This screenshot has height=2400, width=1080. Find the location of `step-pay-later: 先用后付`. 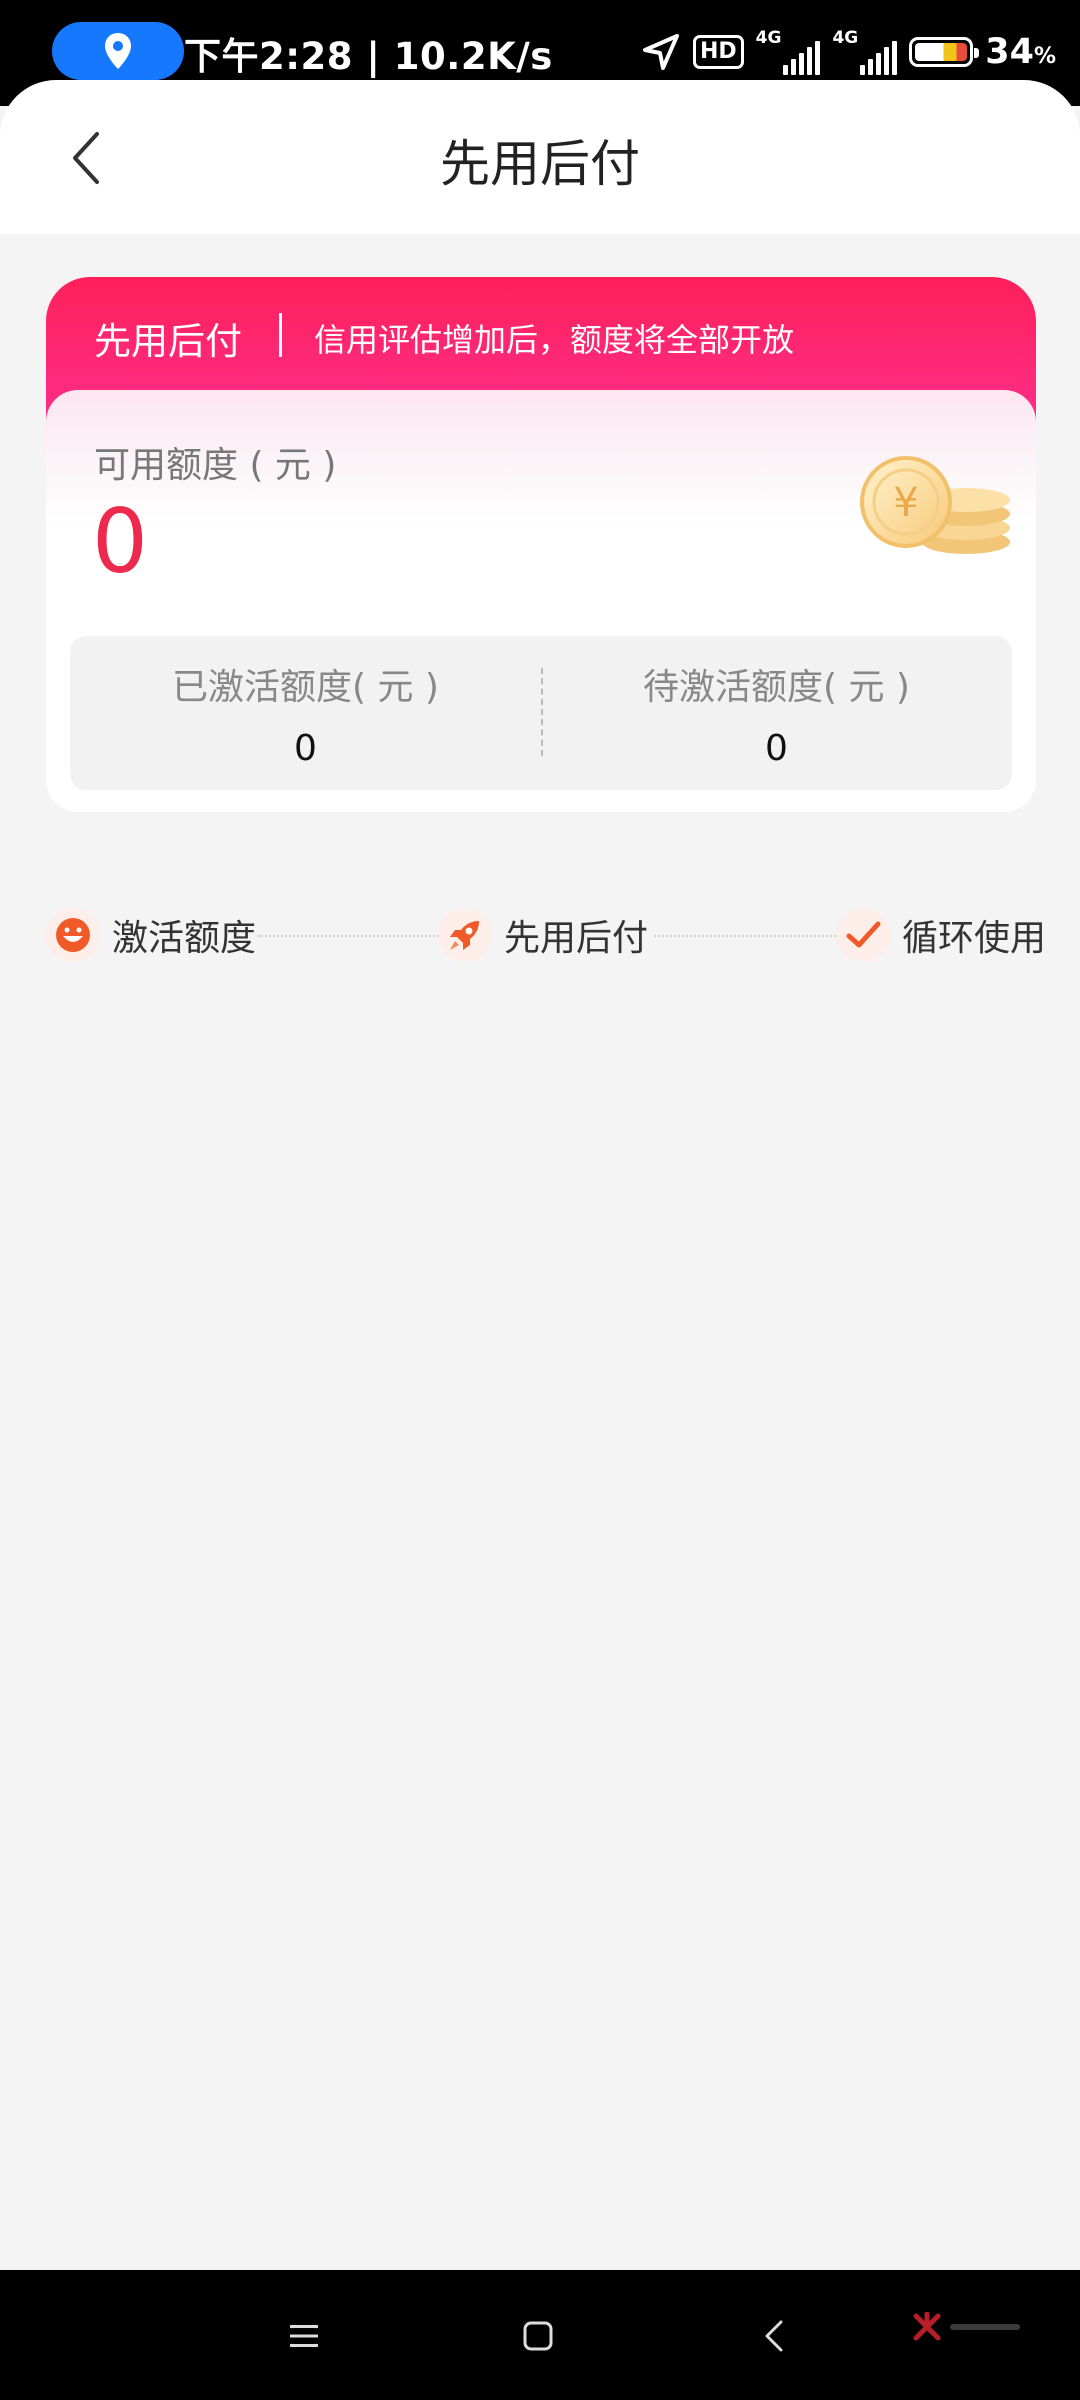

step-pay-later: 先用后付 is located at coordinates (543, 935).